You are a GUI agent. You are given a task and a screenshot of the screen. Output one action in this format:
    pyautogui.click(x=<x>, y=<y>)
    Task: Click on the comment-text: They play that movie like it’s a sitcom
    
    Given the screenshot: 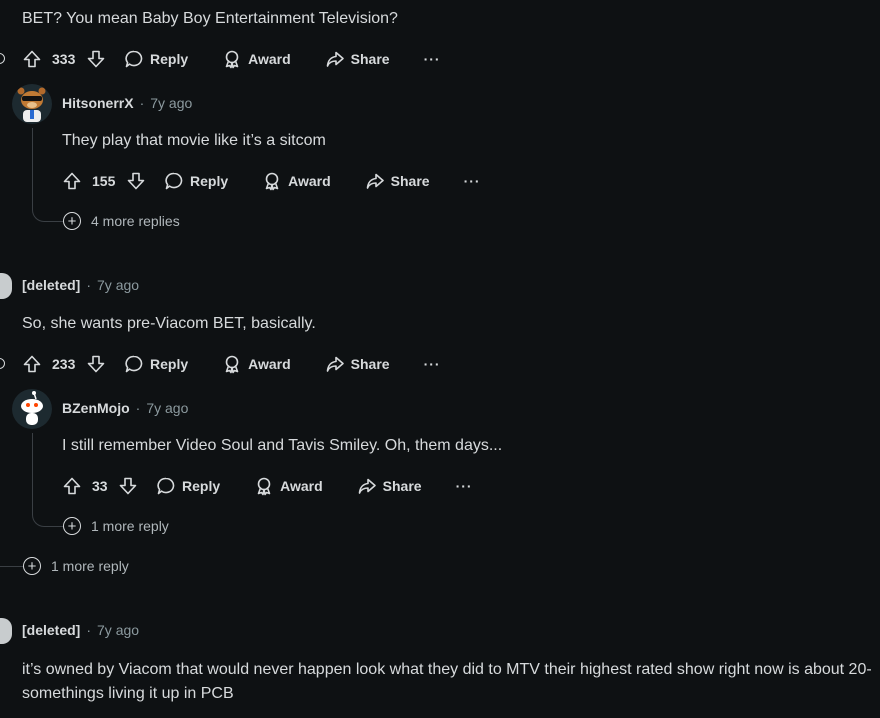 What is the action you would take?
    pyautogui.click(x=194, y=140)
    